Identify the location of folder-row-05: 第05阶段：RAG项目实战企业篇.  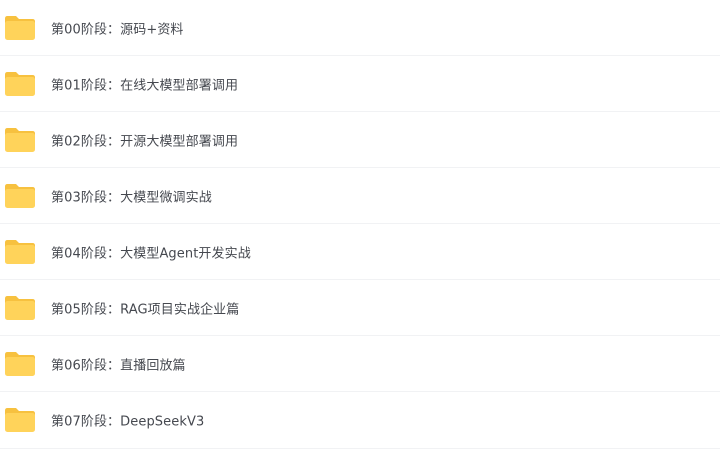
(360, 308).